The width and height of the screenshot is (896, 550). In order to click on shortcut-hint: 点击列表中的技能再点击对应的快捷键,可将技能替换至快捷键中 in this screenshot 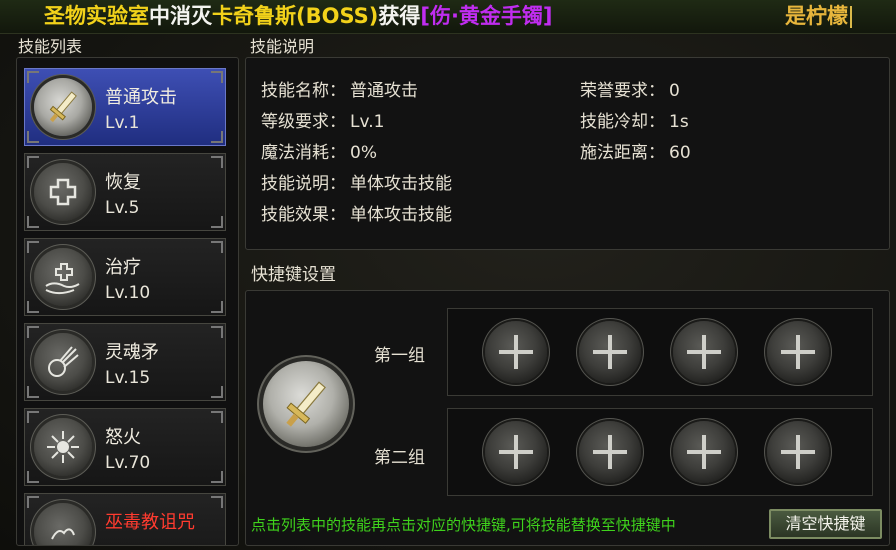, I will do `click(463, 525)`.